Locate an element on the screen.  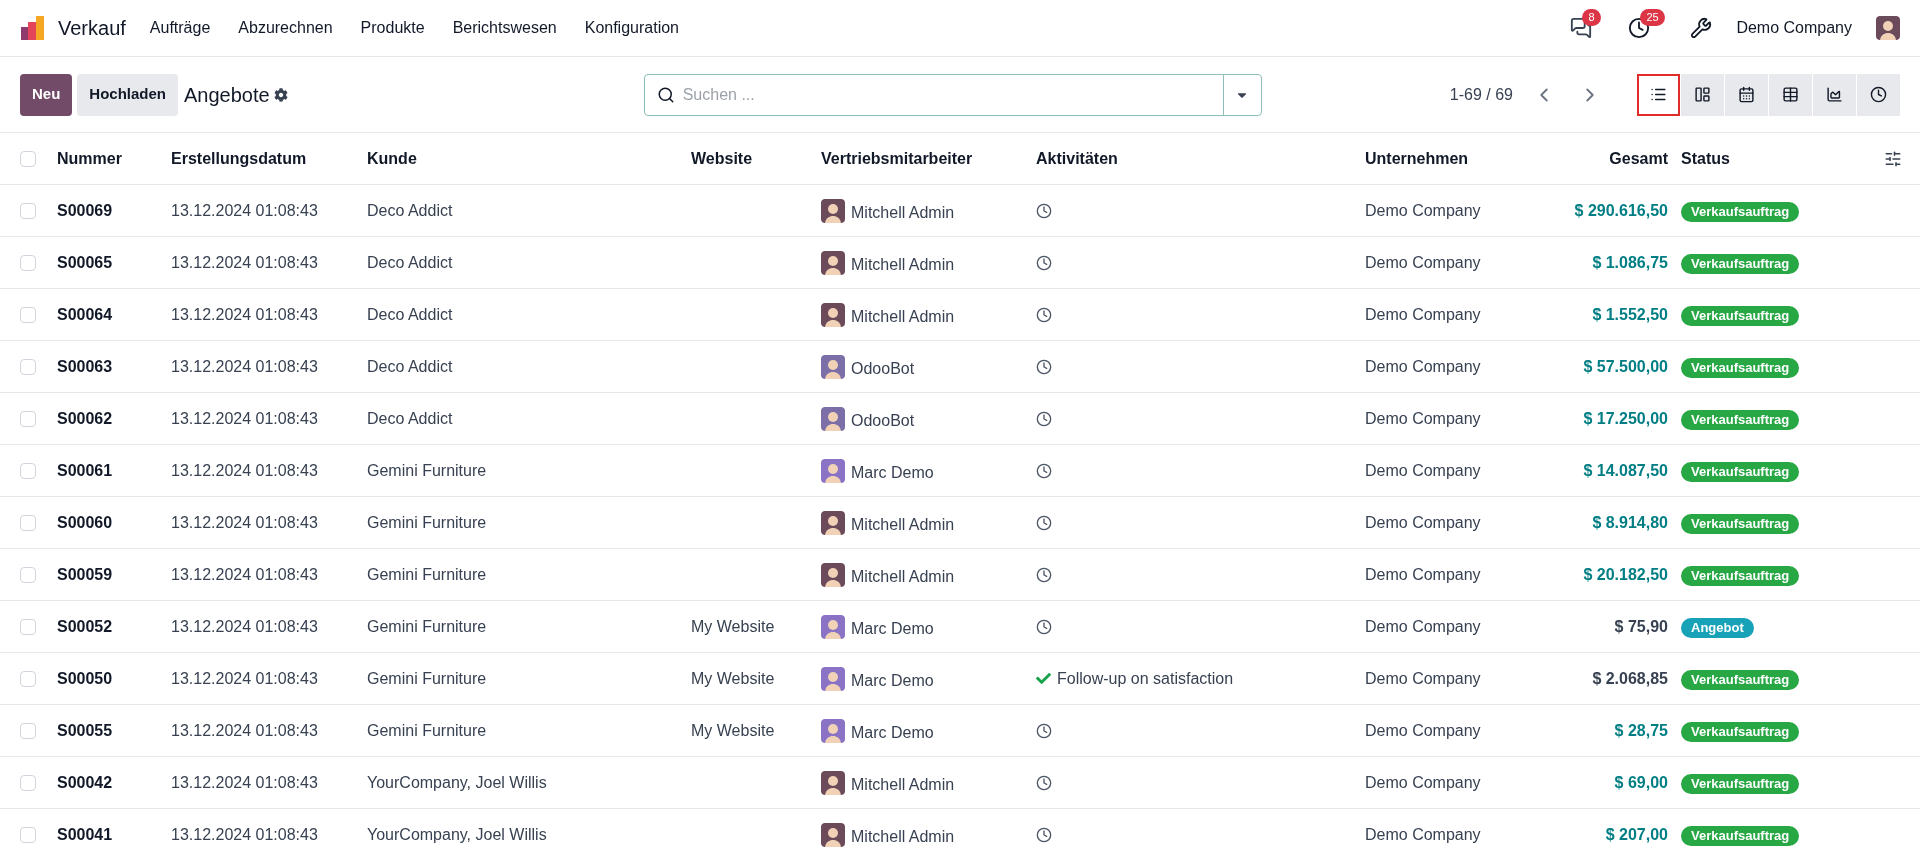
column-header: Aktivitäten is located at coordinates (1077, 158).